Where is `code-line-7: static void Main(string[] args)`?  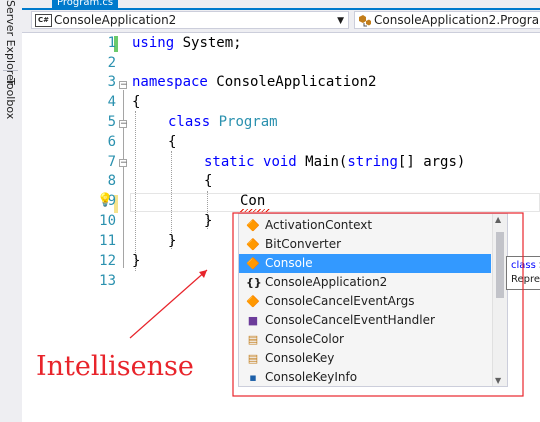 code-line-7: static void Main(string[] args) is located at coordinates (334, 162).